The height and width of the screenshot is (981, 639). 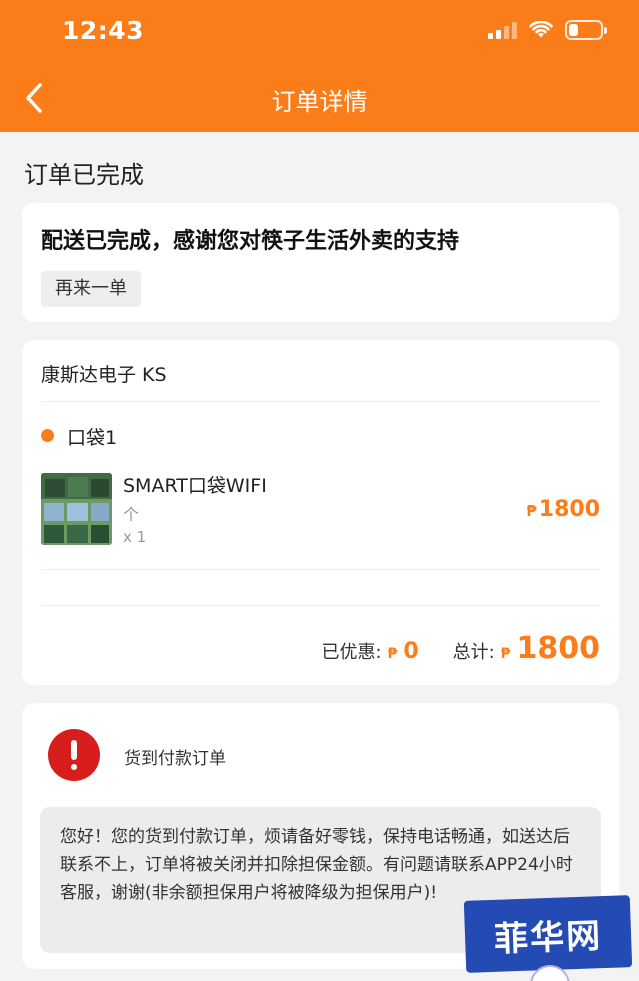 I want to click on discount-label: 已优惠:, so click(x=351, y=652).